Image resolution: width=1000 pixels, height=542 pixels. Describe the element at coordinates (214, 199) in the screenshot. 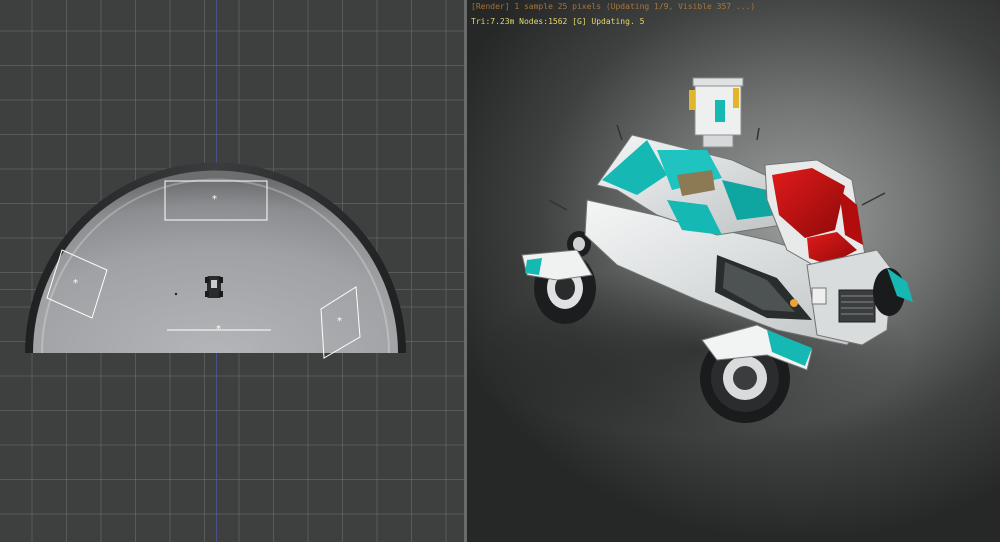

I see `light-top-marker: *` at that location.